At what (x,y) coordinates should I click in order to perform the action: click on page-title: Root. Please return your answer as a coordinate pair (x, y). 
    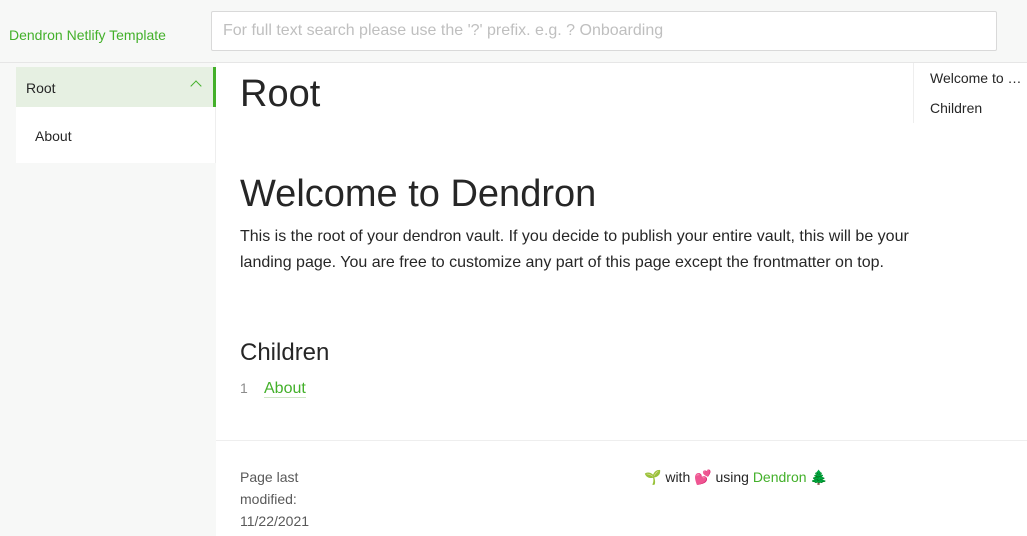
    Looking at the image, I should click on (280, 94).